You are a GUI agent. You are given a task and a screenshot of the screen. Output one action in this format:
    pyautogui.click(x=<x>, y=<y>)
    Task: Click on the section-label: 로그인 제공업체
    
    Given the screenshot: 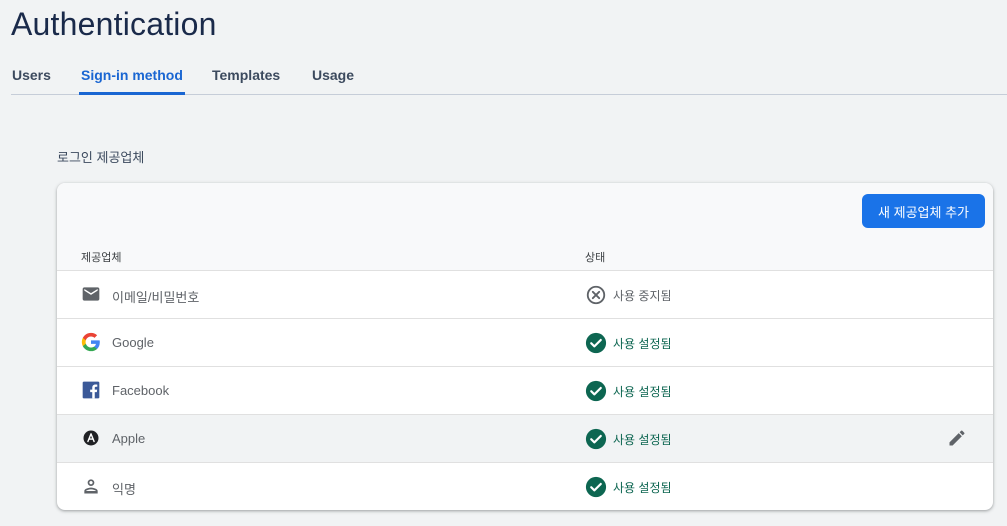 What is the action you would take?
    pyautogui.click(x=101, y=157)
    